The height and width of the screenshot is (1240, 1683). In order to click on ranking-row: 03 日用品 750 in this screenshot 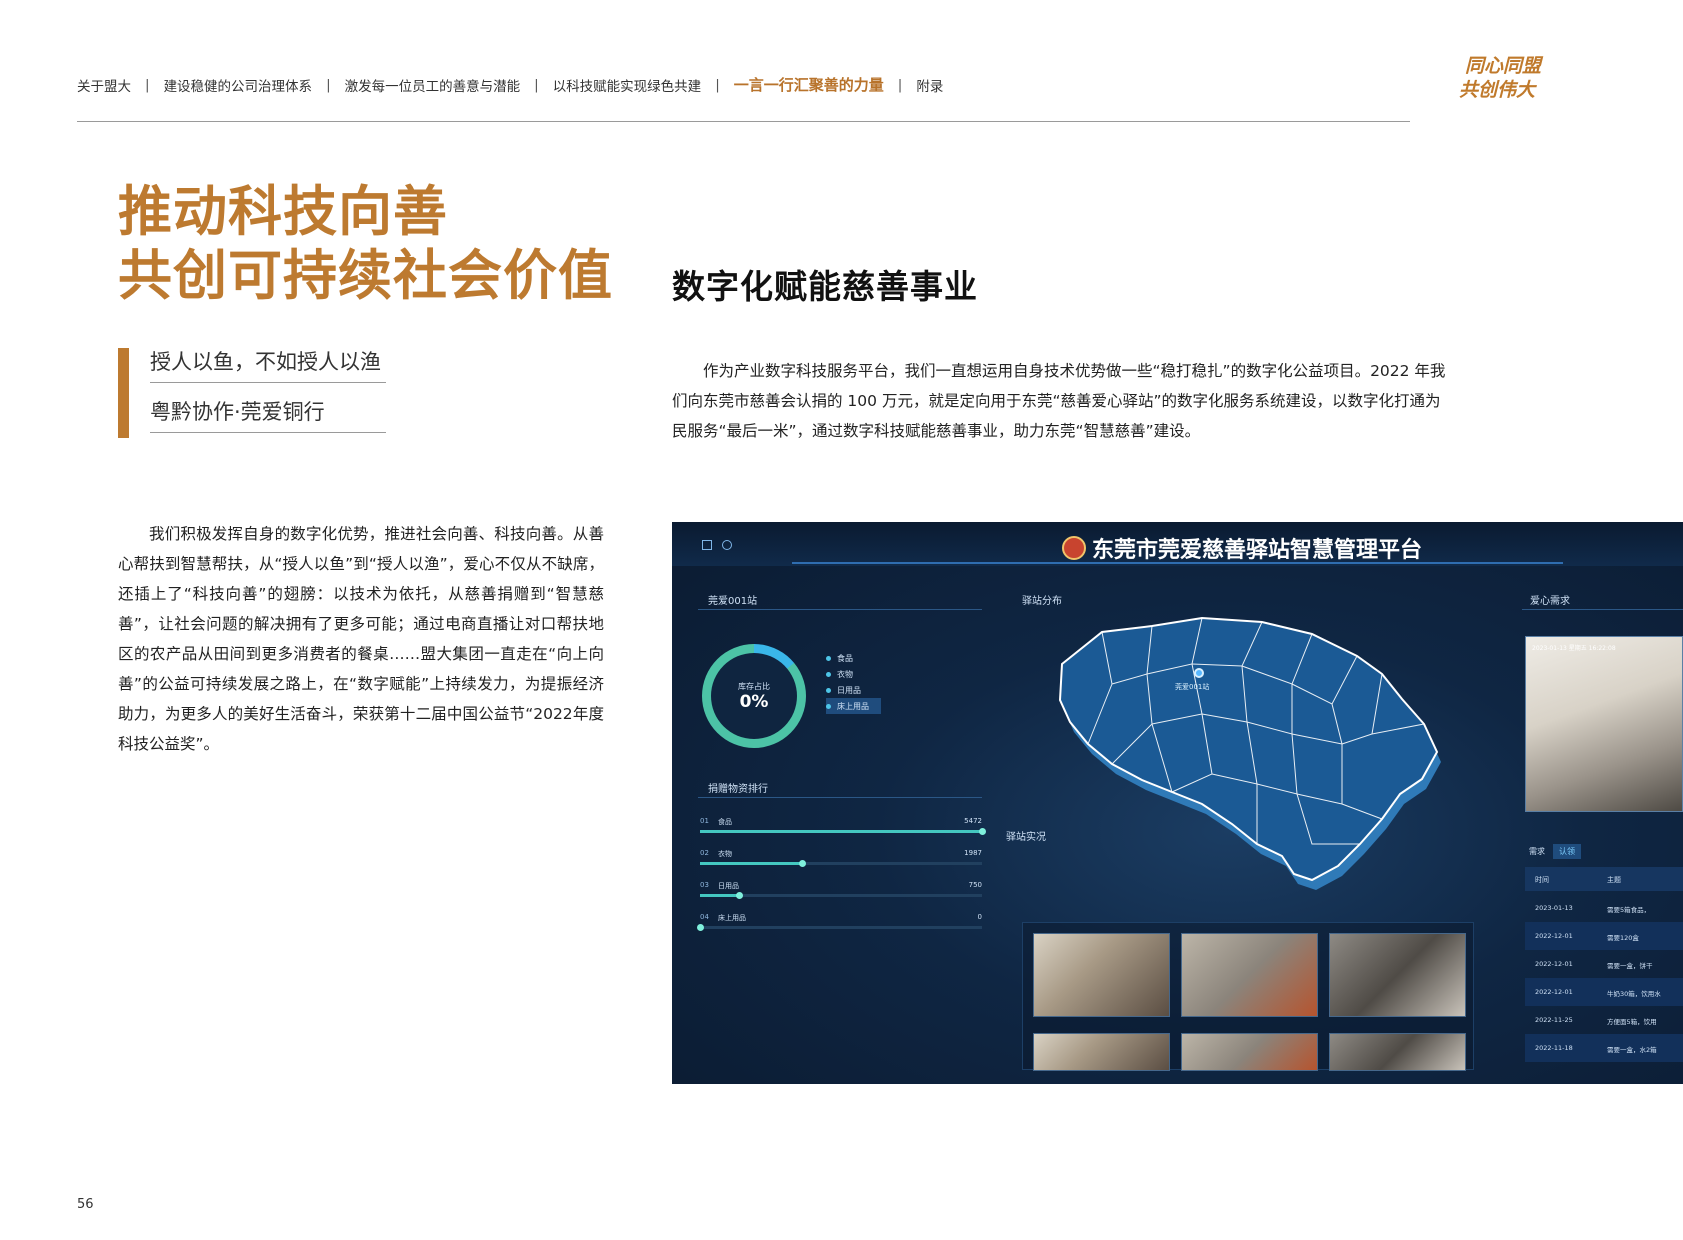, I will do `click(841, 896)`.